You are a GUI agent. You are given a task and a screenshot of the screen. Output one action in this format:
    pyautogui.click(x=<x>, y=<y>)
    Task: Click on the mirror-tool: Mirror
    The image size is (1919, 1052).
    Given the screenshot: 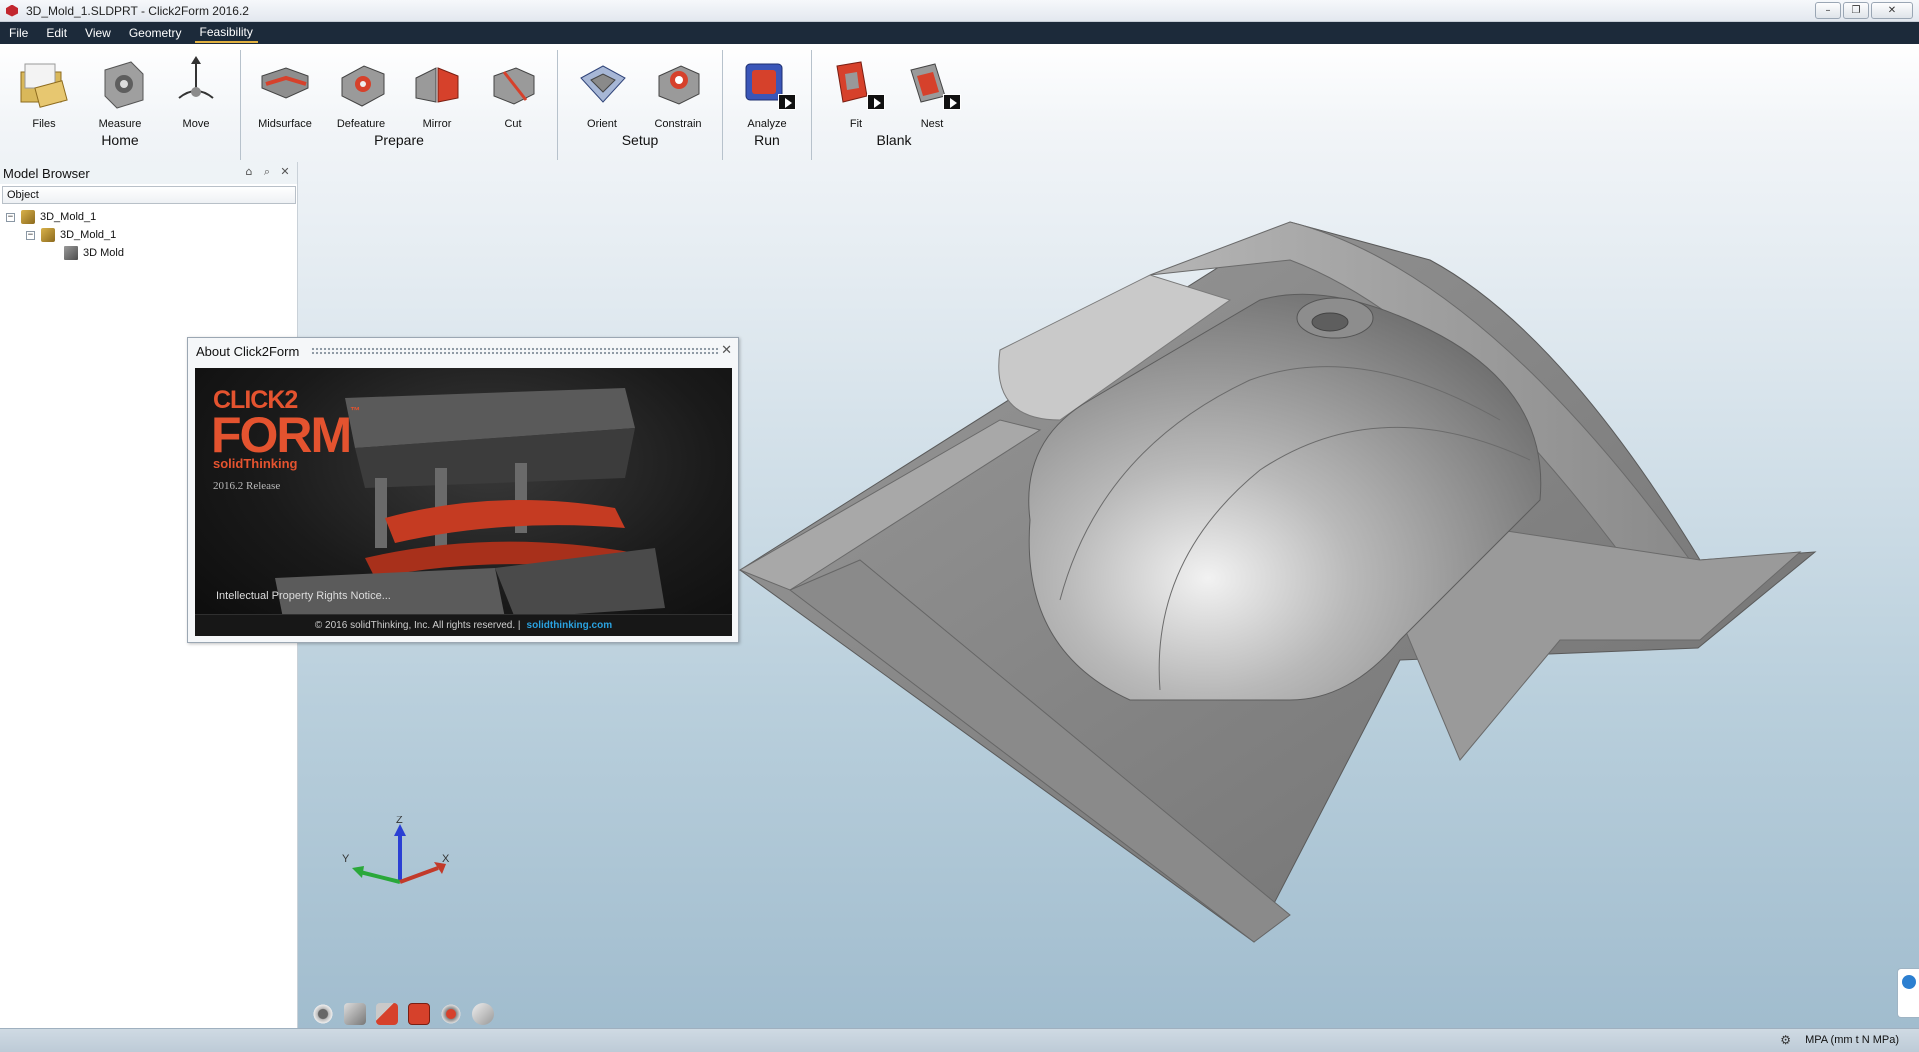 What is the action you would take?
    pyautogui.click(x=437, y=90)
    